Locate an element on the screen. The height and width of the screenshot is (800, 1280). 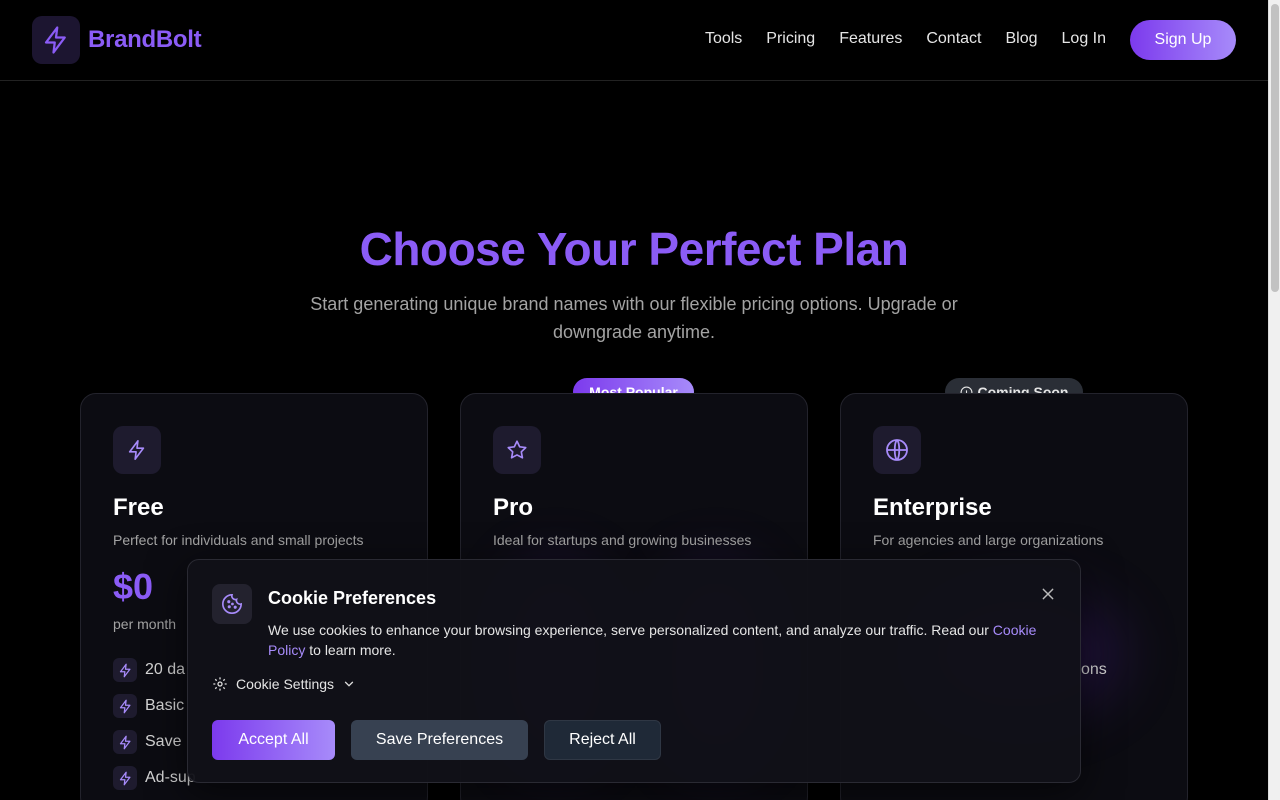
close-icon is located at coordinates (1048, 594).